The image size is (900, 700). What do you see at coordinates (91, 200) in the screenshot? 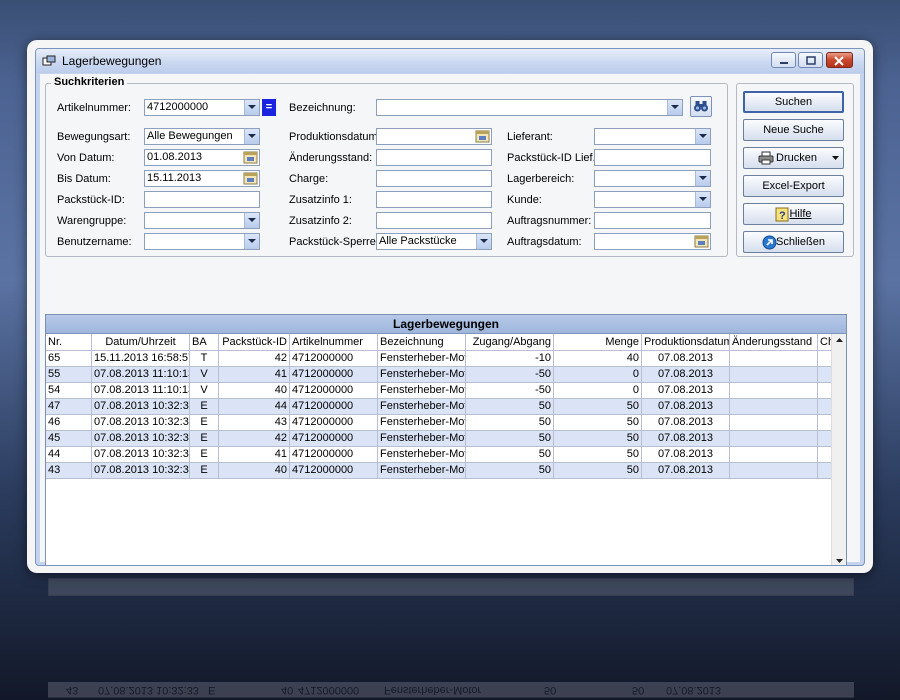
I see `packstueck-id-label: Packstück-ID:` at bounding box center [91, 200].